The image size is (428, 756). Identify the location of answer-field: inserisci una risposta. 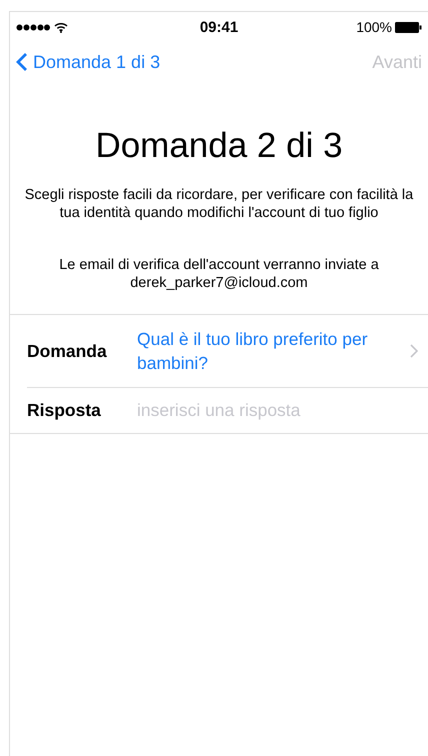
(277, 410).